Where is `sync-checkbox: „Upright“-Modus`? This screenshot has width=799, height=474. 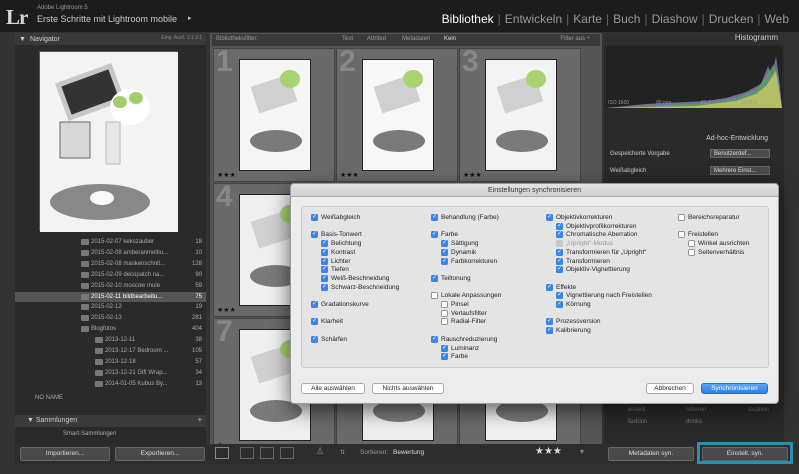 sync-checkbox: „Upright“-Modus is located at coordinates (584, 244).